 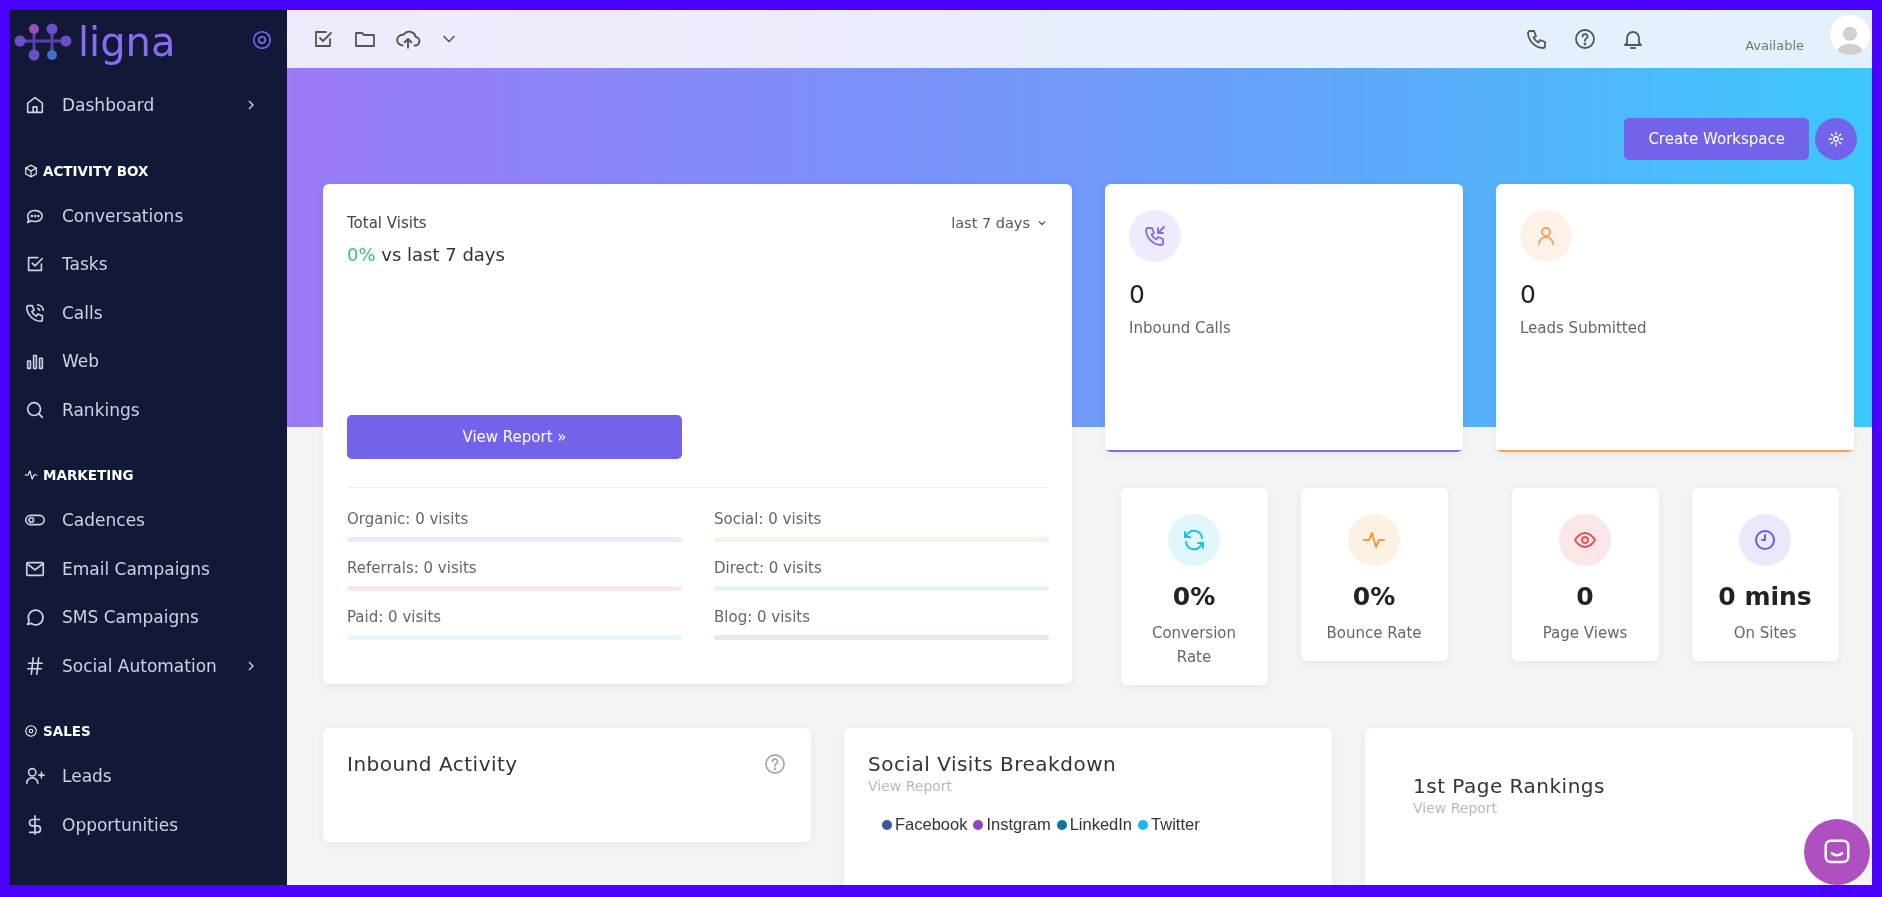 I want to click on change-text: 0% vs last 7 days, so click(x=426, y=254).